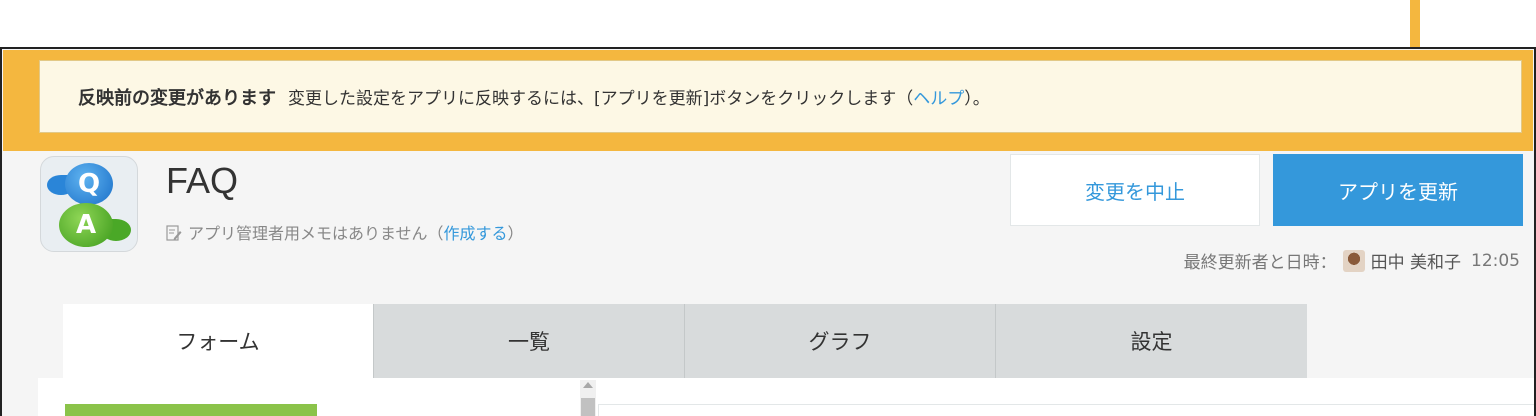 Image resolution: width=1536 pixels, height=416 pixels. I want to click on q-bubble-icon: Q, so click(89, 184).